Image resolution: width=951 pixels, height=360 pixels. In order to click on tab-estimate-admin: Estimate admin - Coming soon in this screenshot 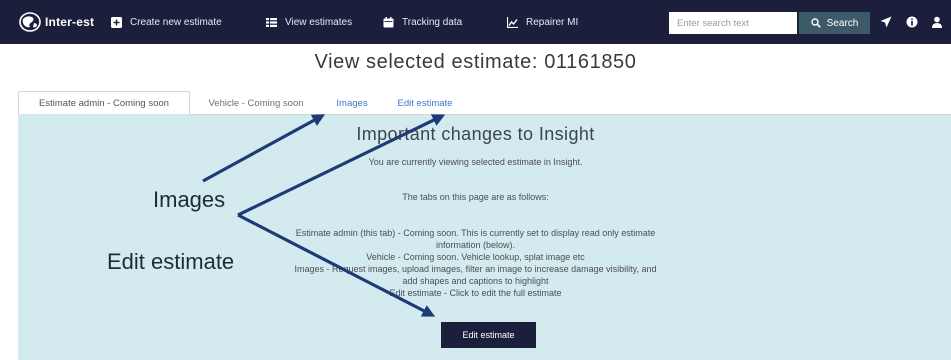, I will do `click(104, 103)`.